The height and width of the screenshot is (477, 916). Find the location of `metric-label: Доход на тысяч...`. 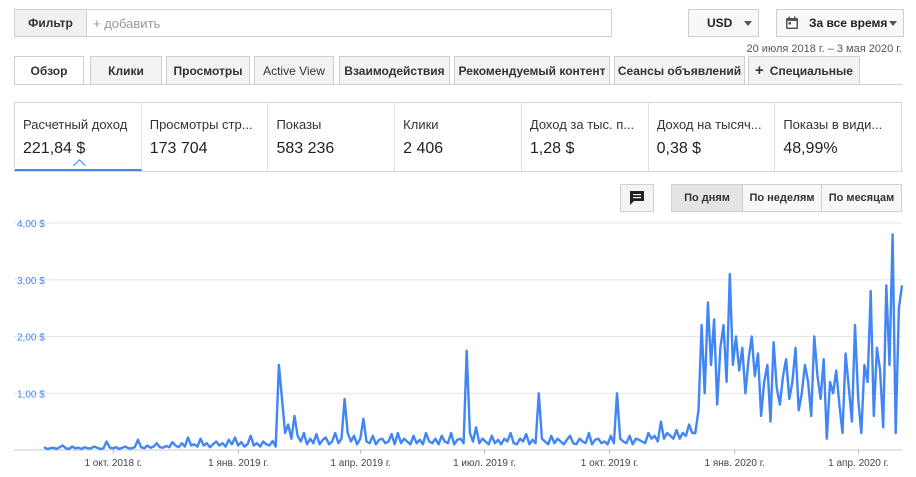

metric-label: Доход на тысяч... is located at coordinates (709, 124).